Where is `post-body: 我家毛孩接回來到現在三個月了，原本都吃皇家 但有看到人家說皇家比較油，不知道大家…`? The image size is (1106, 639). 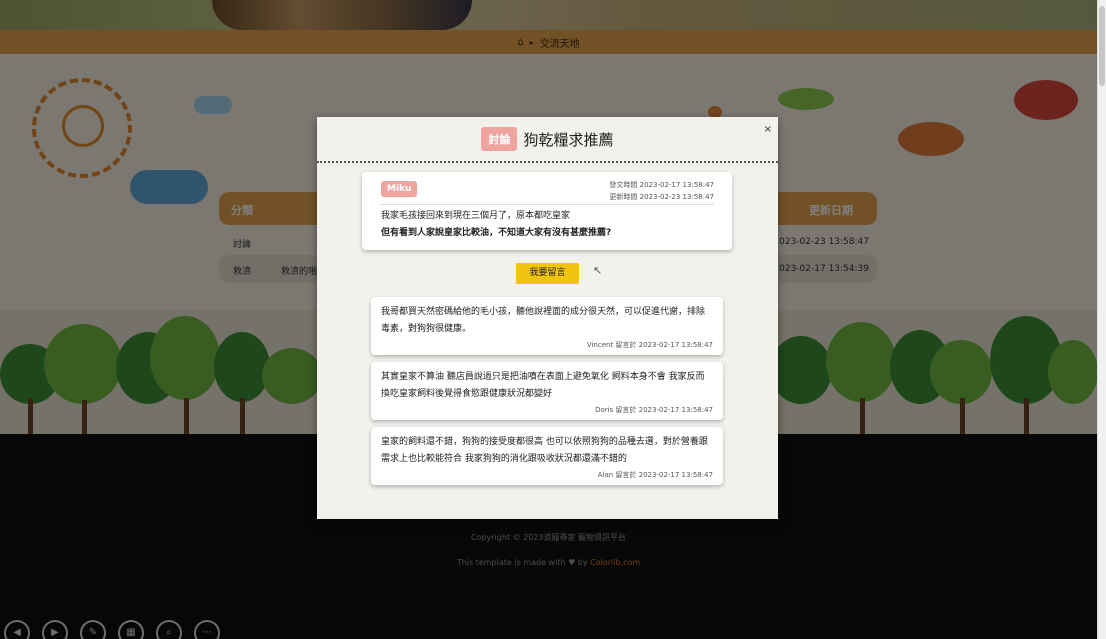
post-body: 我家毛孩接回來到現在三個月了，原本都吃皇家 但有看到人家說皇家比較油，不知道大家… is located at coordinates (547, 225).